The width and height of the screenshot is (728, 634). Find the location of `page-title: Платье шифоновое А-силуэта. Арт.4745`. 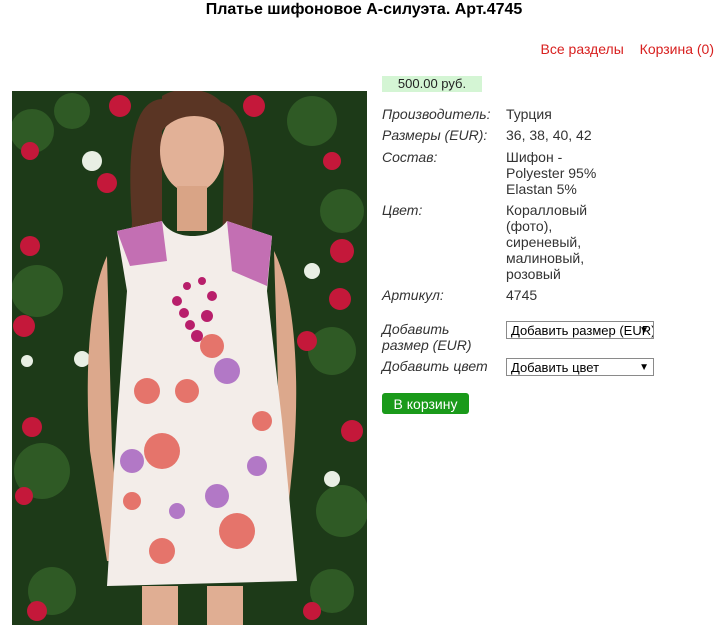

page-title: Платье шифоновое А-силуэта. Арт.4745 is located at coordinates (364, 9).